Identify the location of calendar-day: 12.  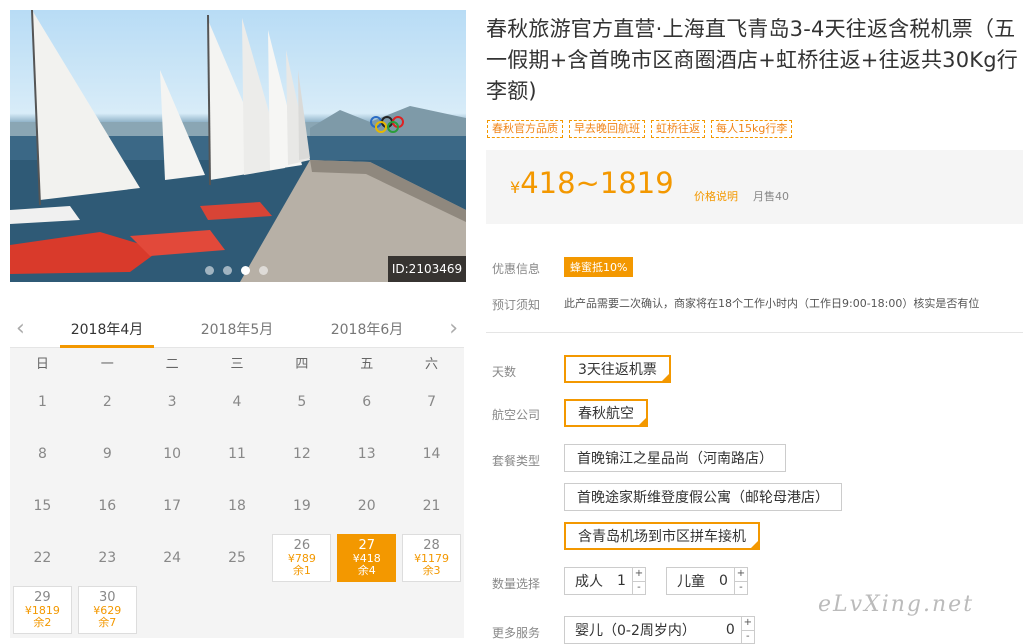
(301, 454).